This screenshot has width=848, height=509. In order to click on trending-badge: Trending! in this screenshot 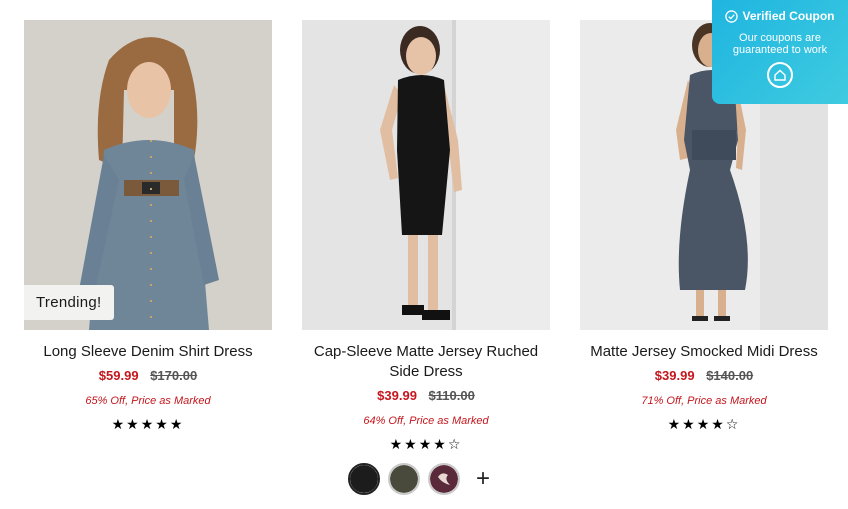, I will do `click(69, 302)`.